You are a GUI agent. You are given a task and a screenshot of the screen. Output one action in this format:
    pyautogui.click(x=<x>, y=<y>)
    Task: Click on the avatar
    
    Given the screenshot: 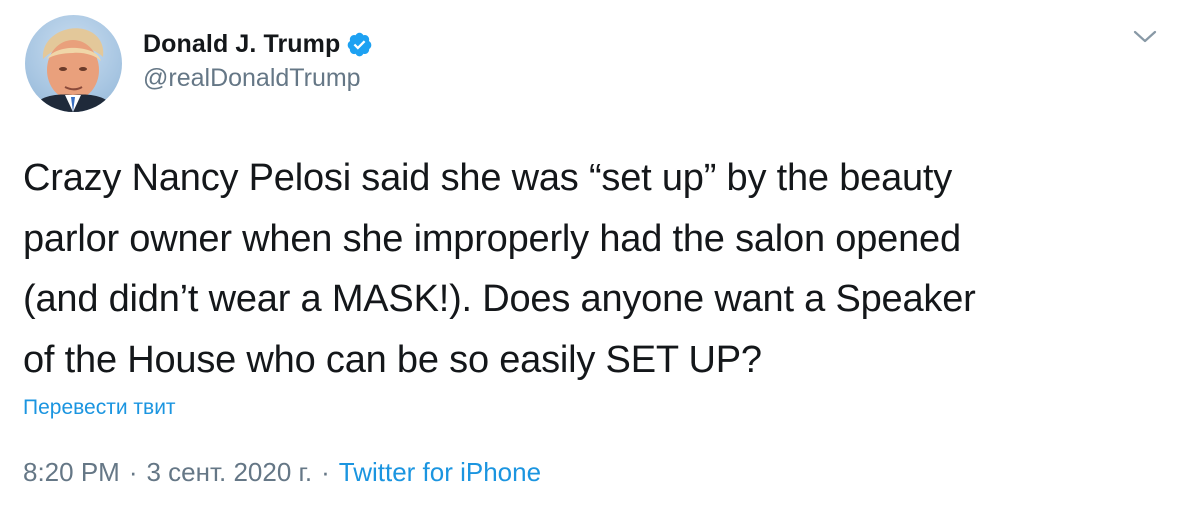 What is the action you would take?
    pyautogui.click(x=73, y=63)
    